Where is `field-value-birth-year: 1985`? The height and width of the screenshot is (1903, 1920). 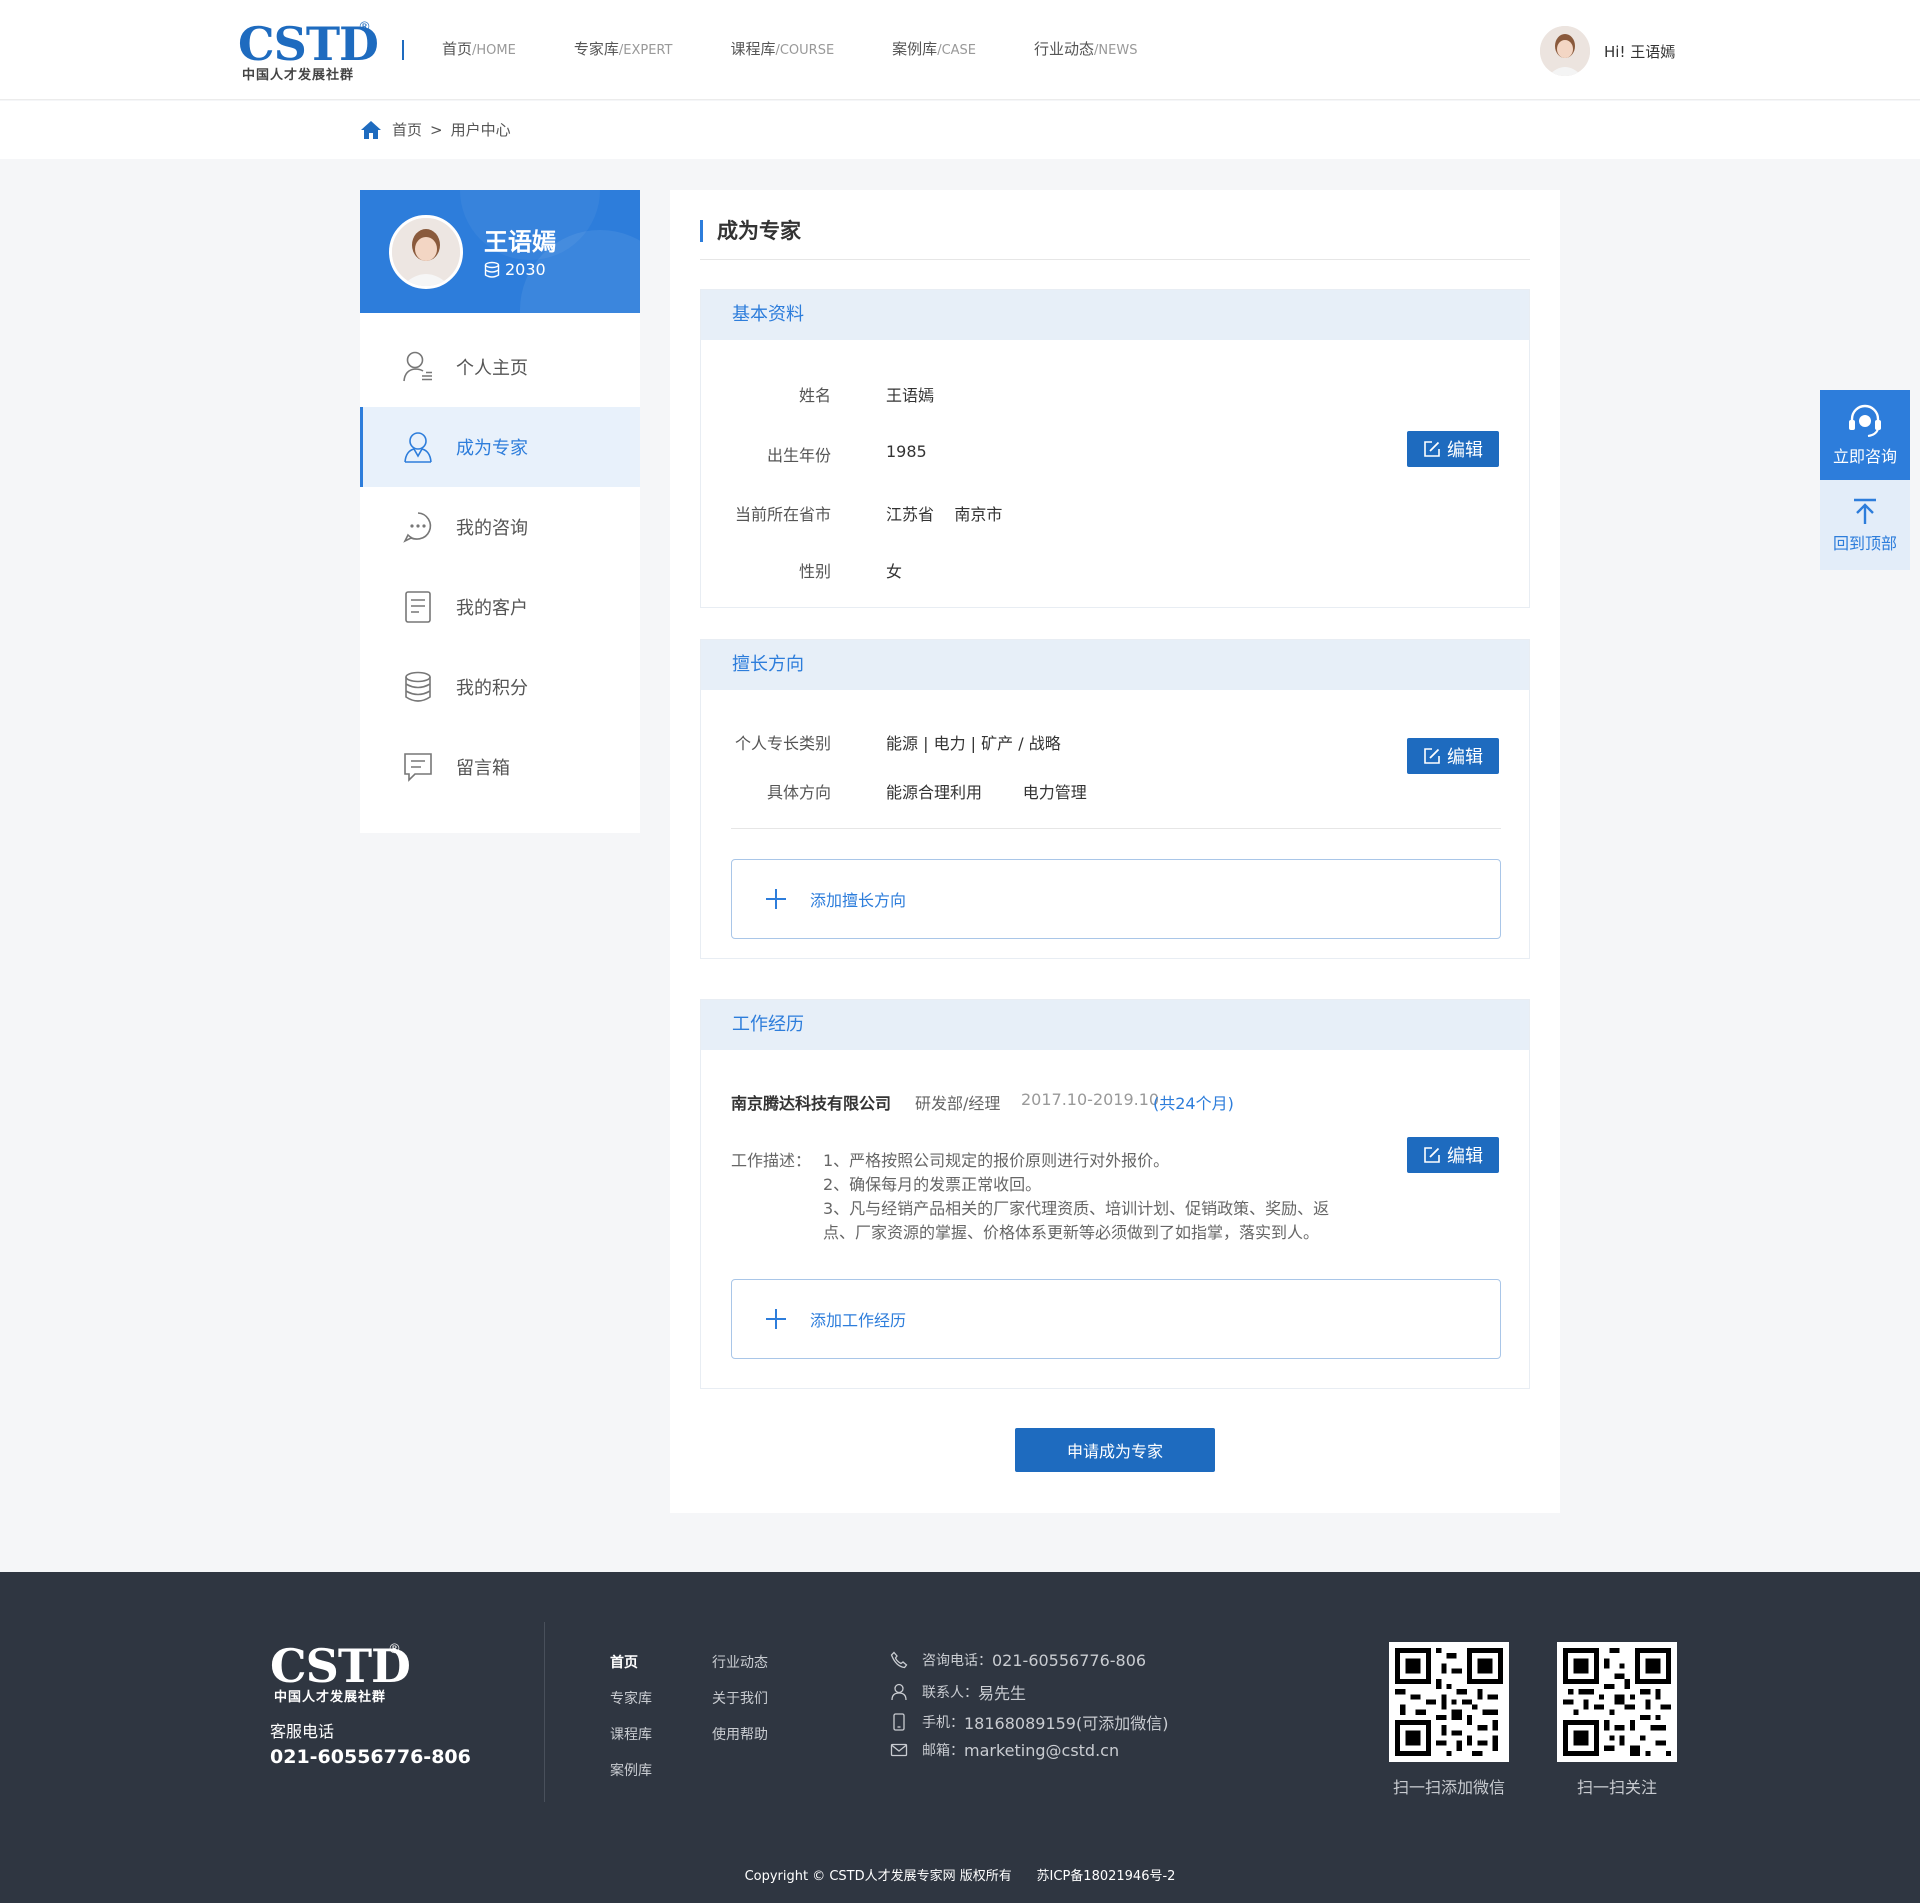
field-value-birth-year: 1985 is located at coordinates (906, 451).